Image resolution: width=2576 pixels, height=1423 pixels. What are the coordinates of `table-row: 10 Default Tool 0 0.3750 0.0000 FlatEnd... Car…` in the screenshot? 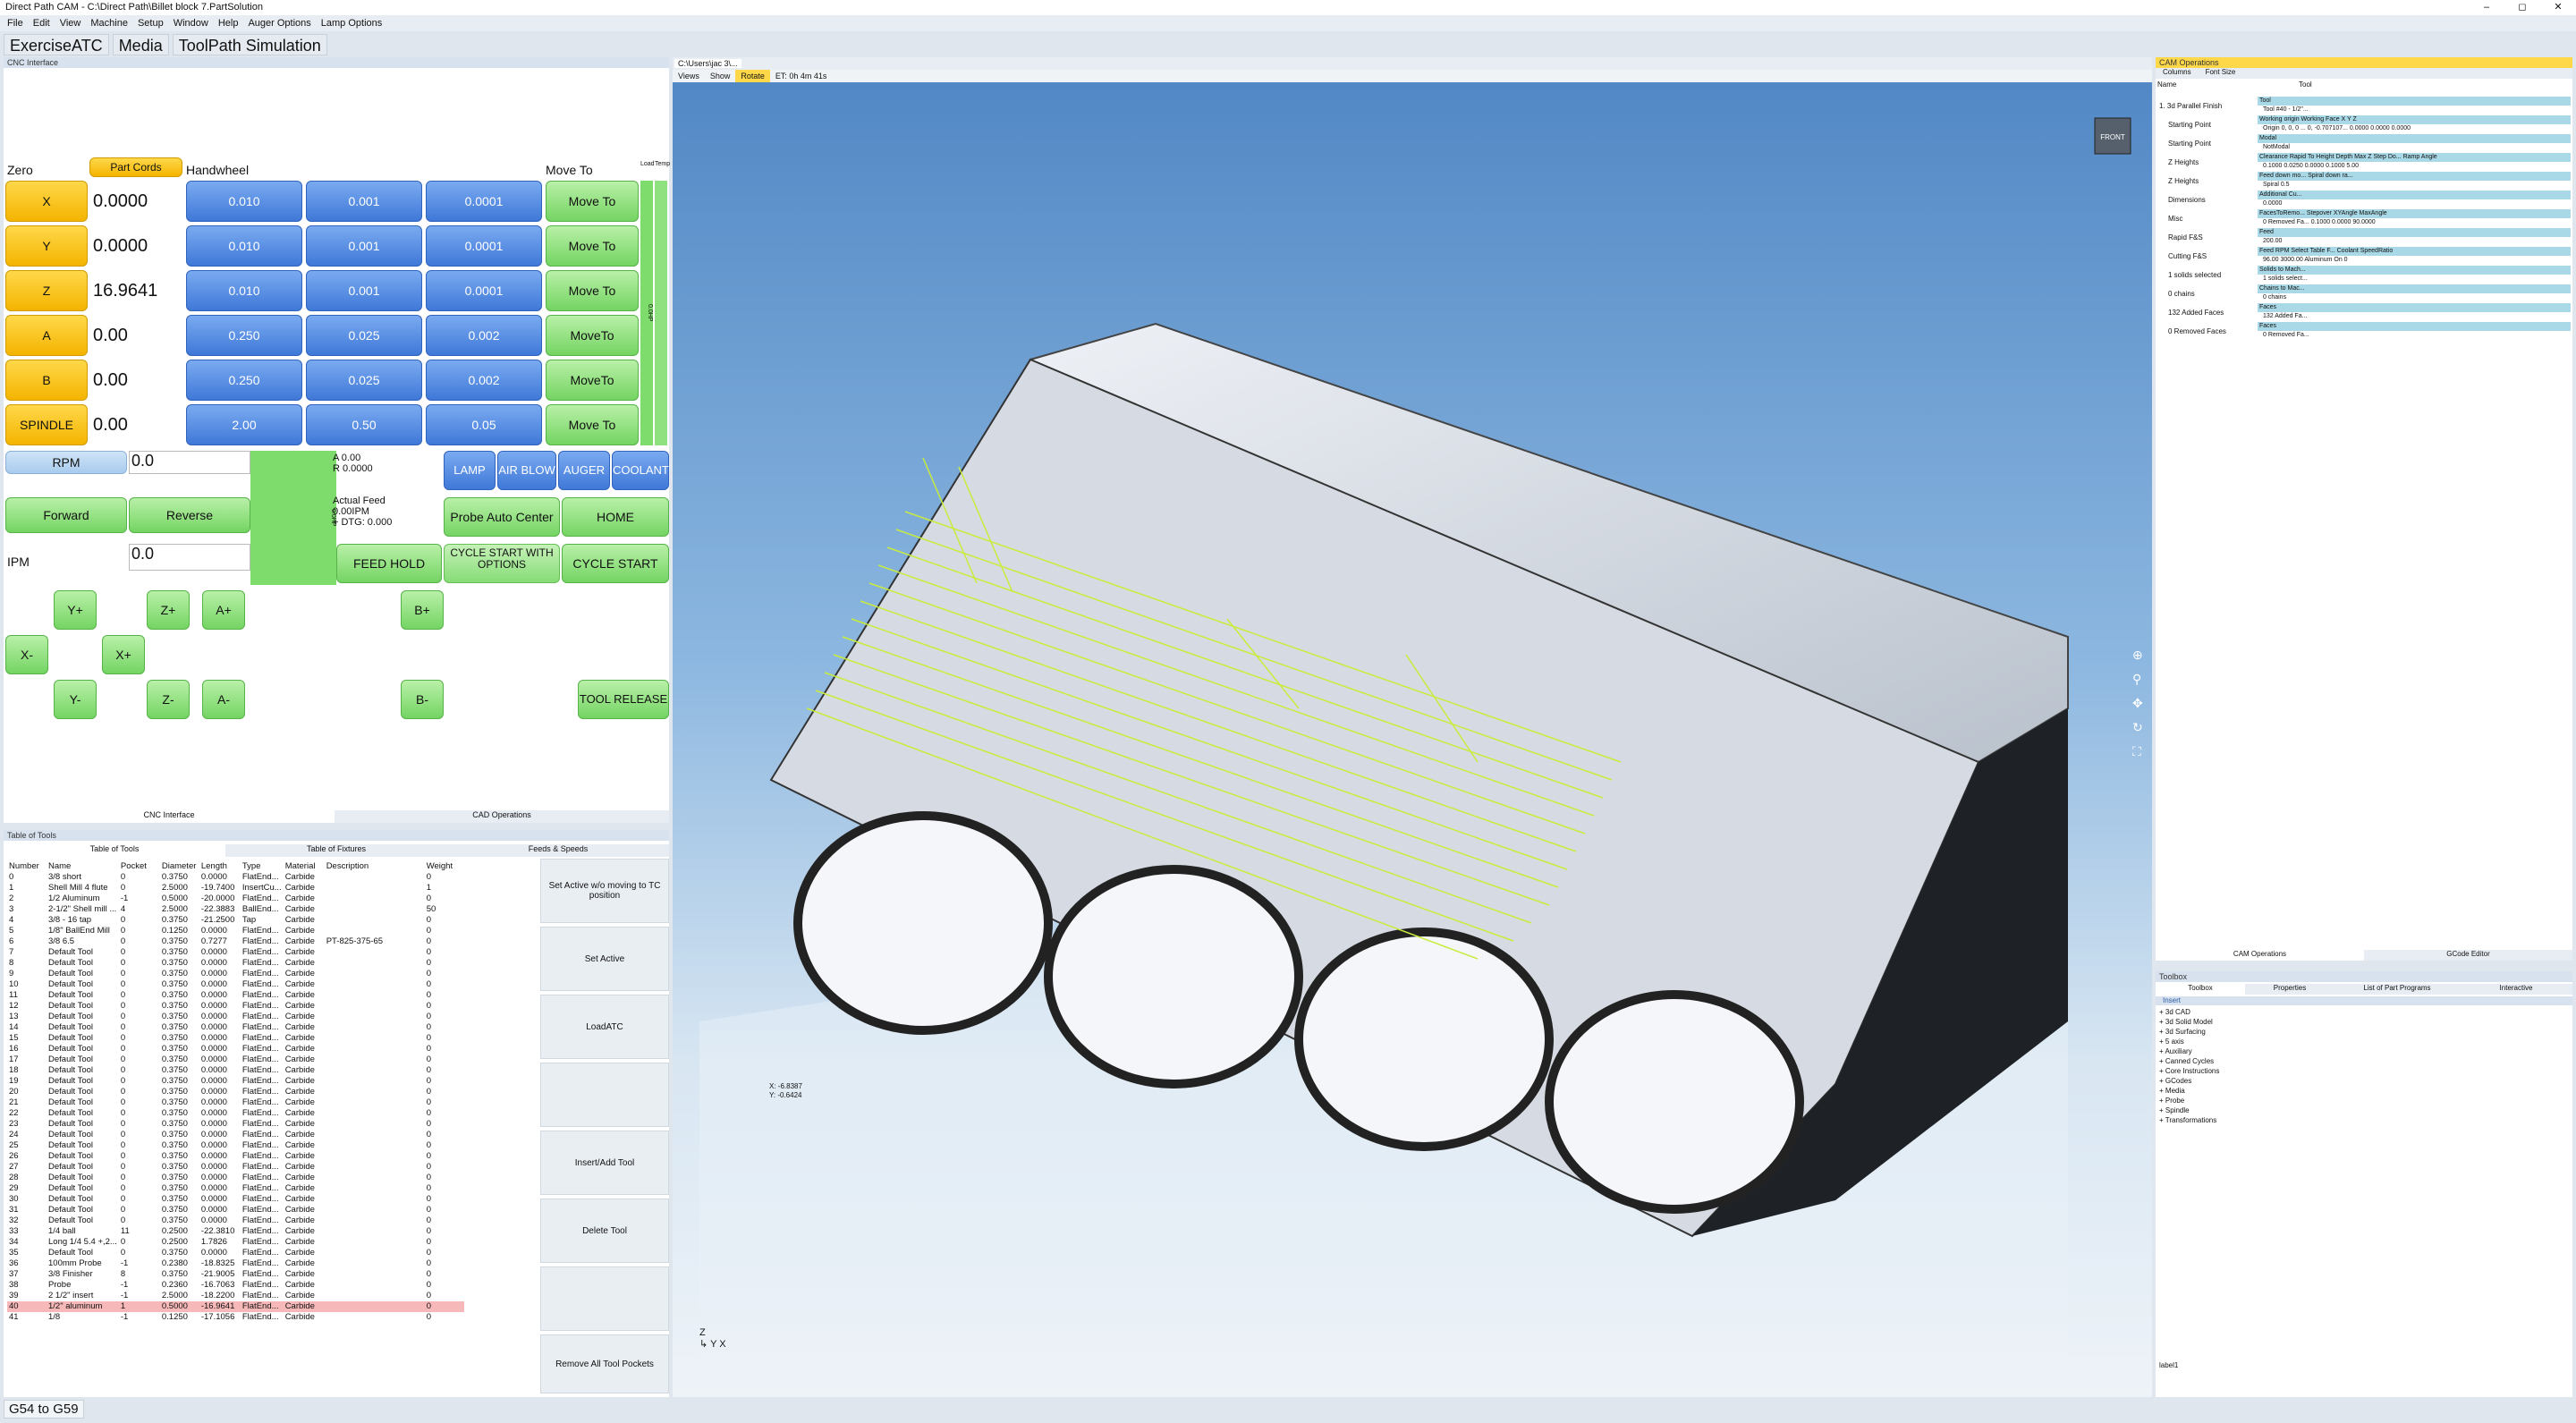 It's located at (235, 984).